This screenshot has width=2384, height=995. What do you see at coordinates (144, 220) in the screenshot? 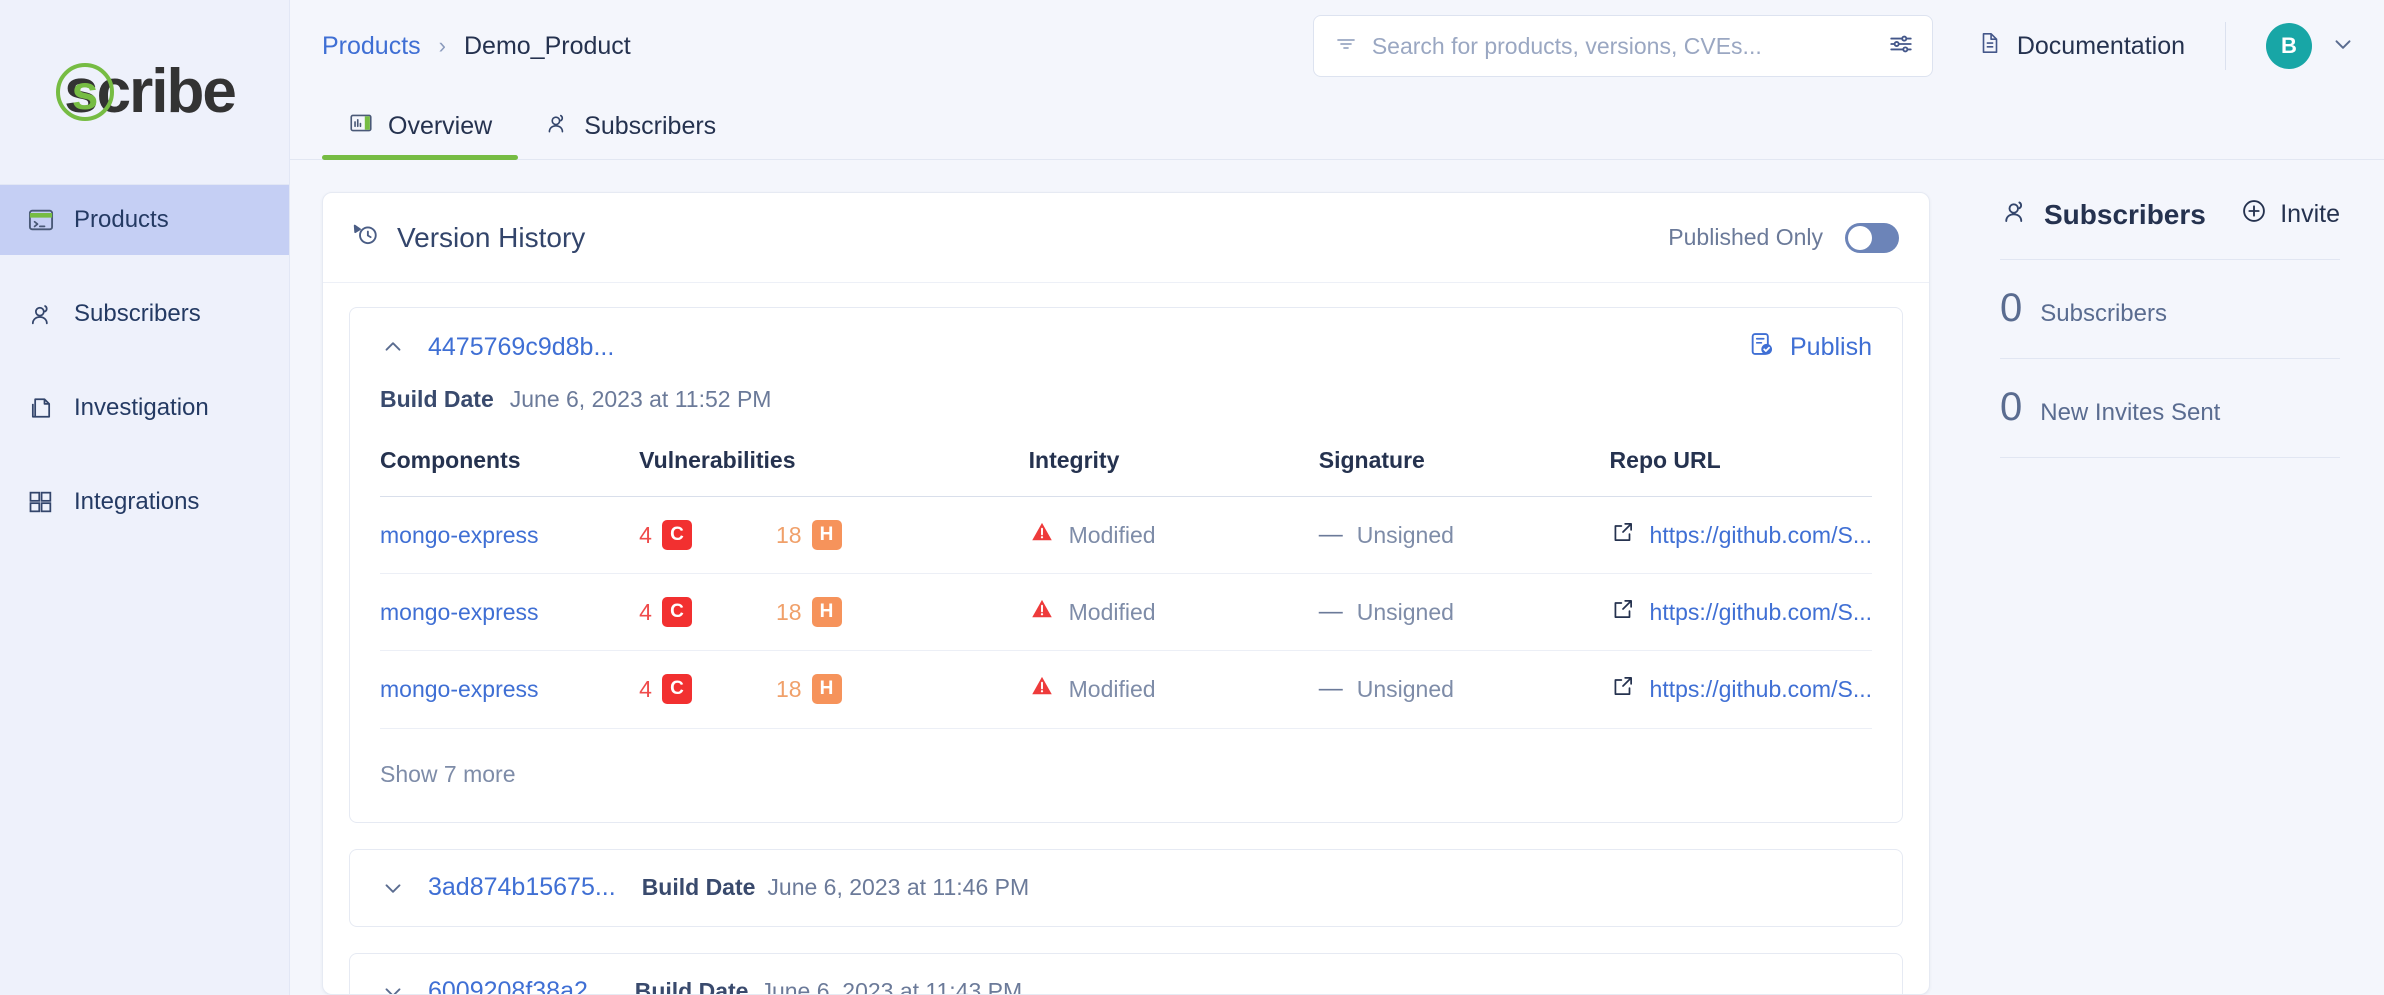
I see `sidebar-item-products: Products` at bounding box center [144, 220].